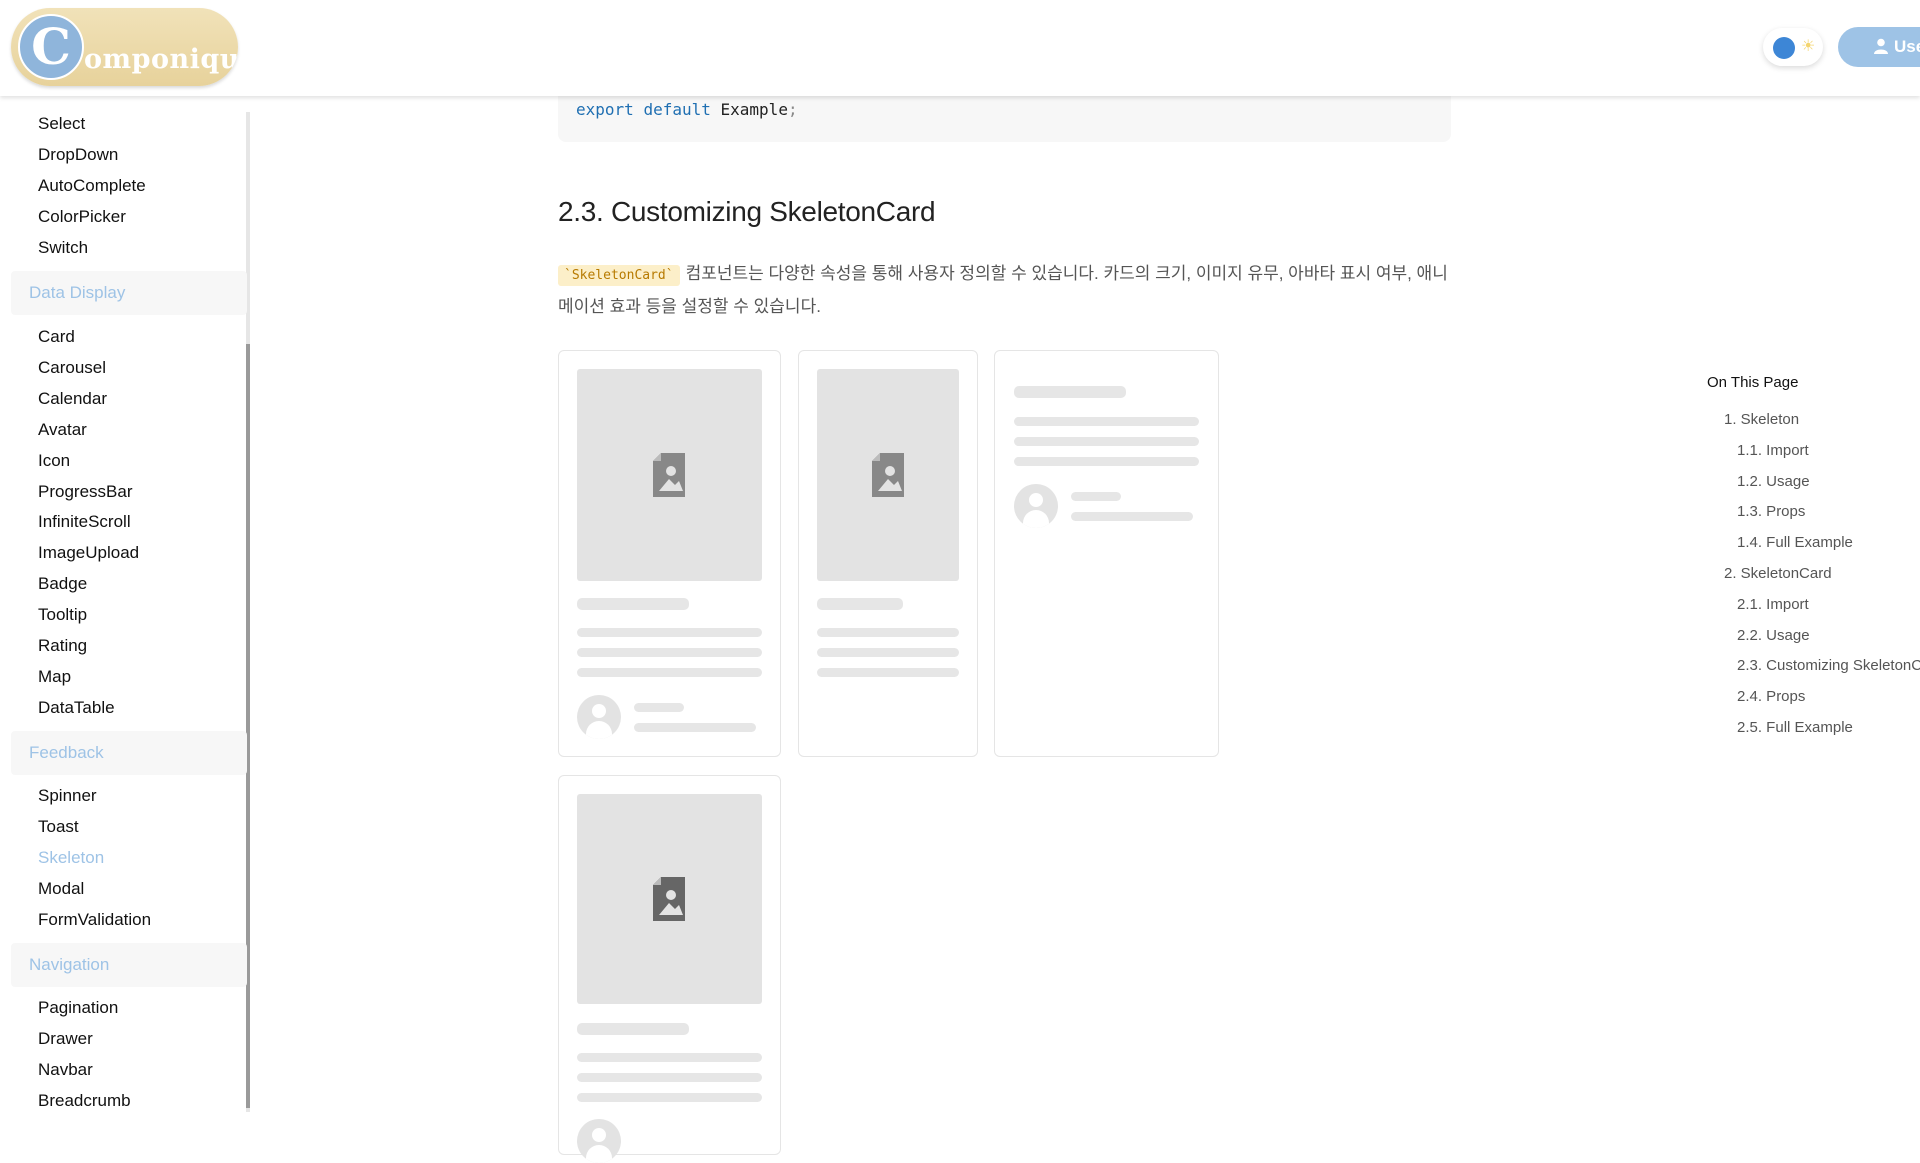  What do you see at coordinates (77, 292) in the screenshot?
I see `sidebar-category-label: Data Display` at bounding box center [77, 292].